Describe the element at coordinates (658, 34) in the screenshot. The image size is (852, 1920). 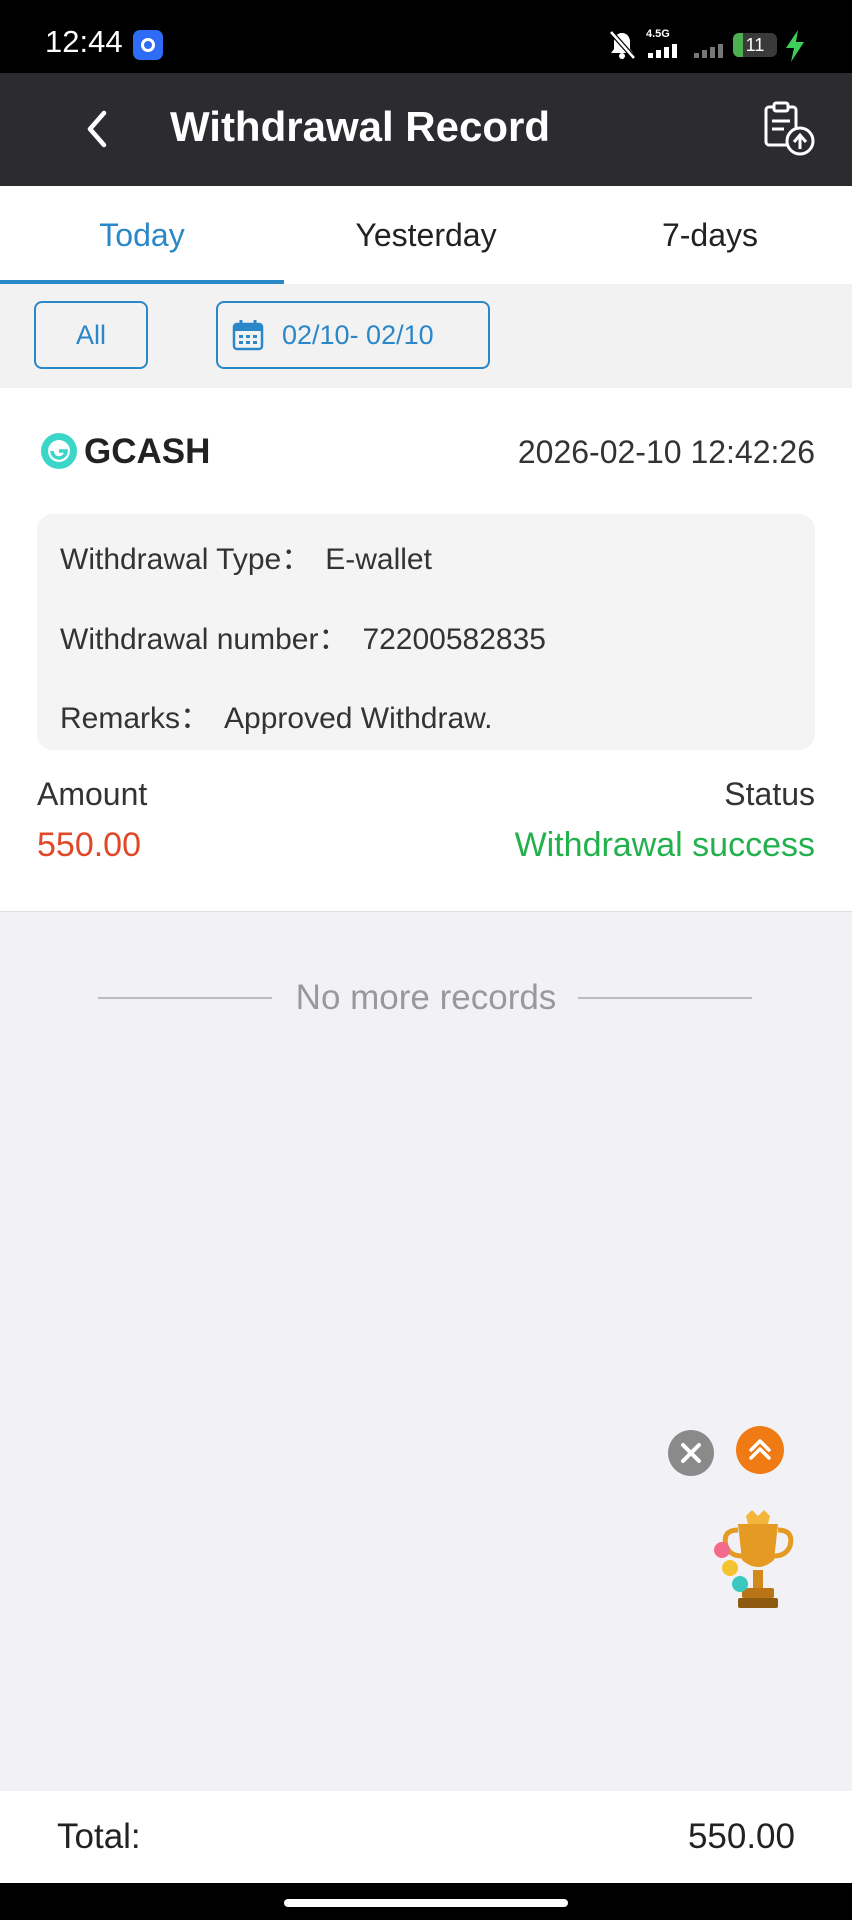
I see `network-type: 4.5G` at that location.